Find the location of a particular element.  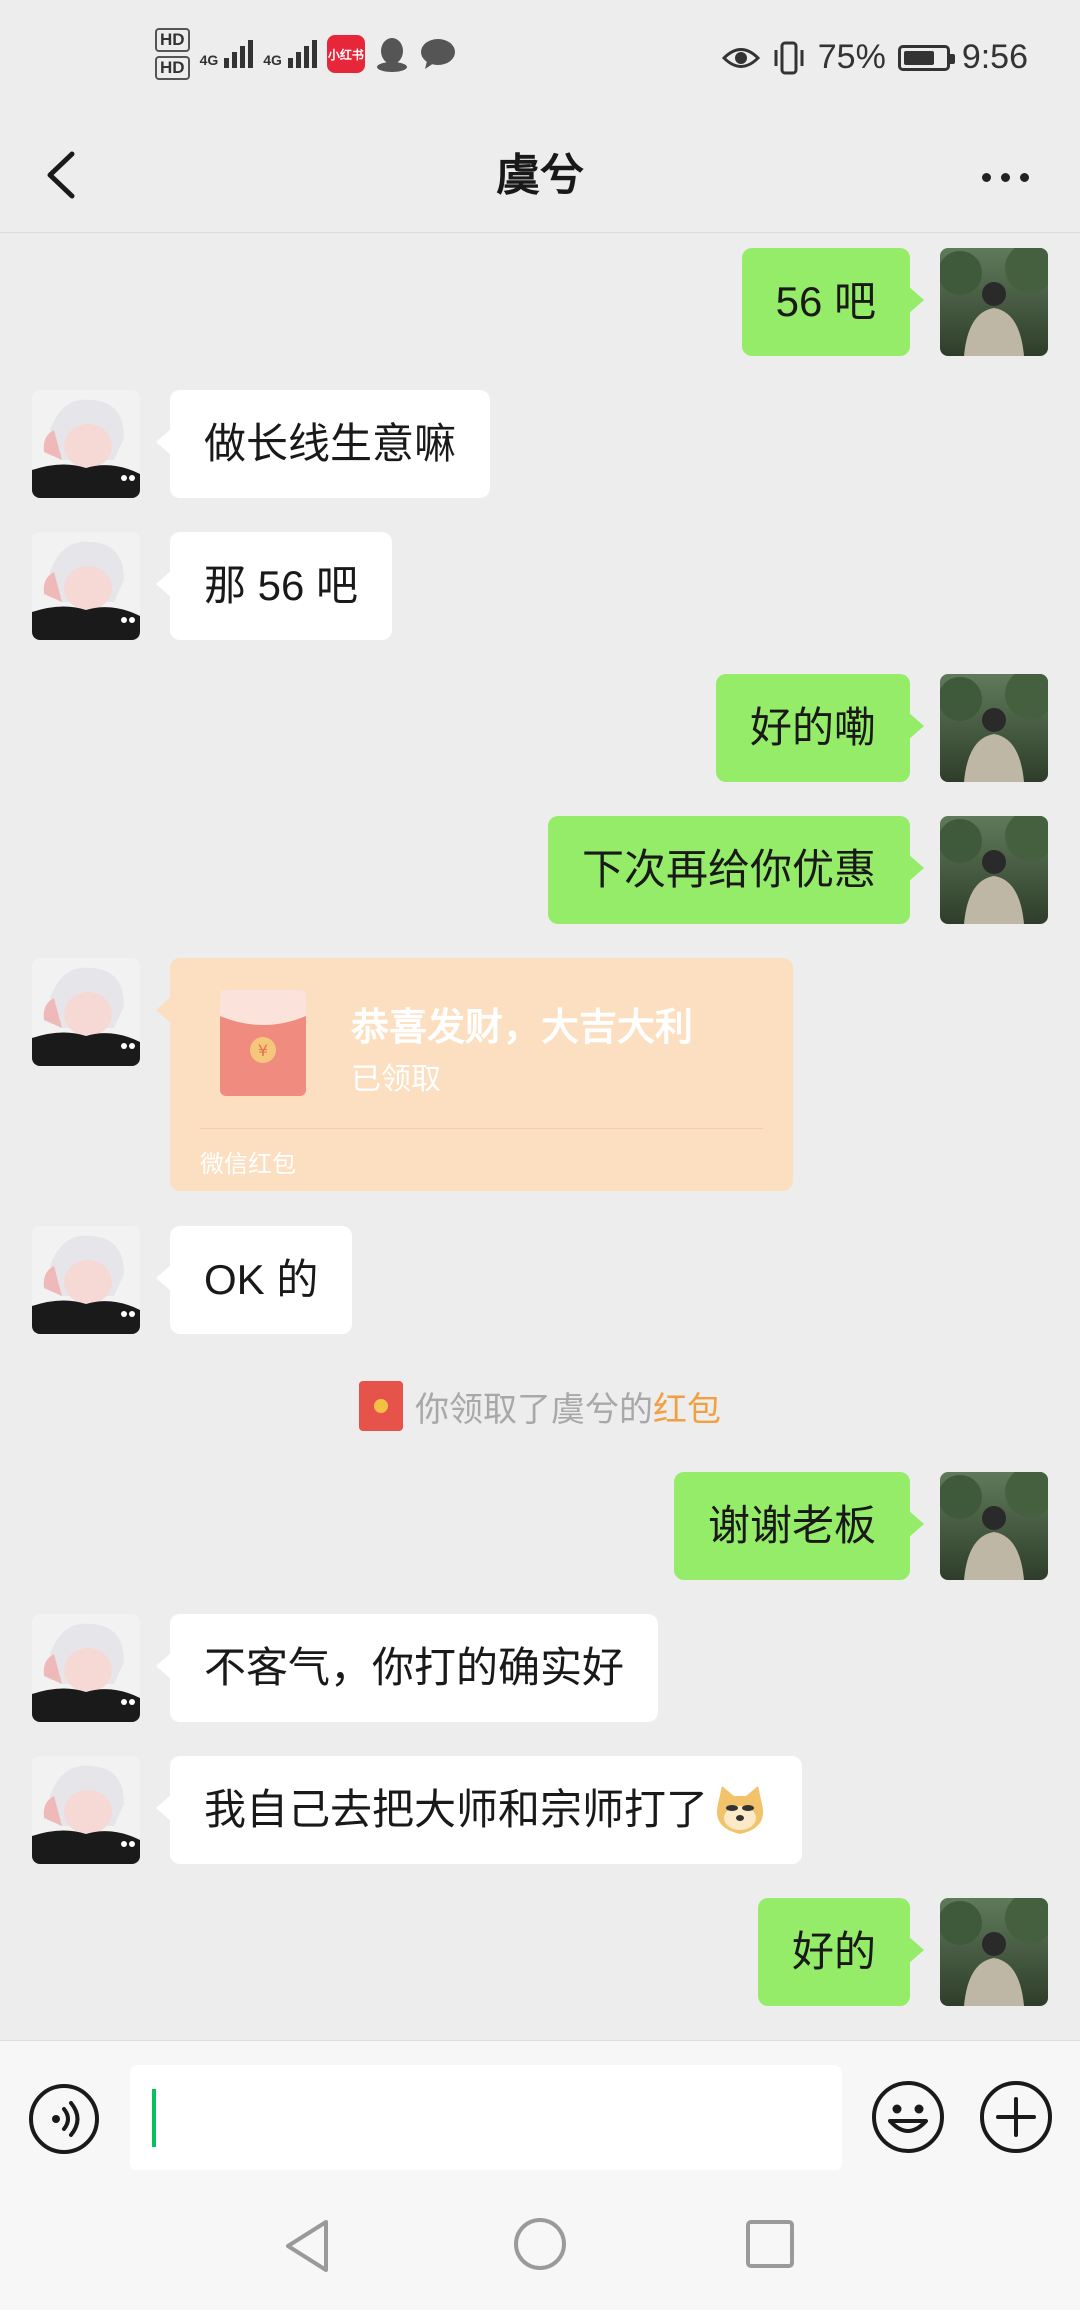

red-packet-icon: ¥ is located at coordinates (263, 1043).